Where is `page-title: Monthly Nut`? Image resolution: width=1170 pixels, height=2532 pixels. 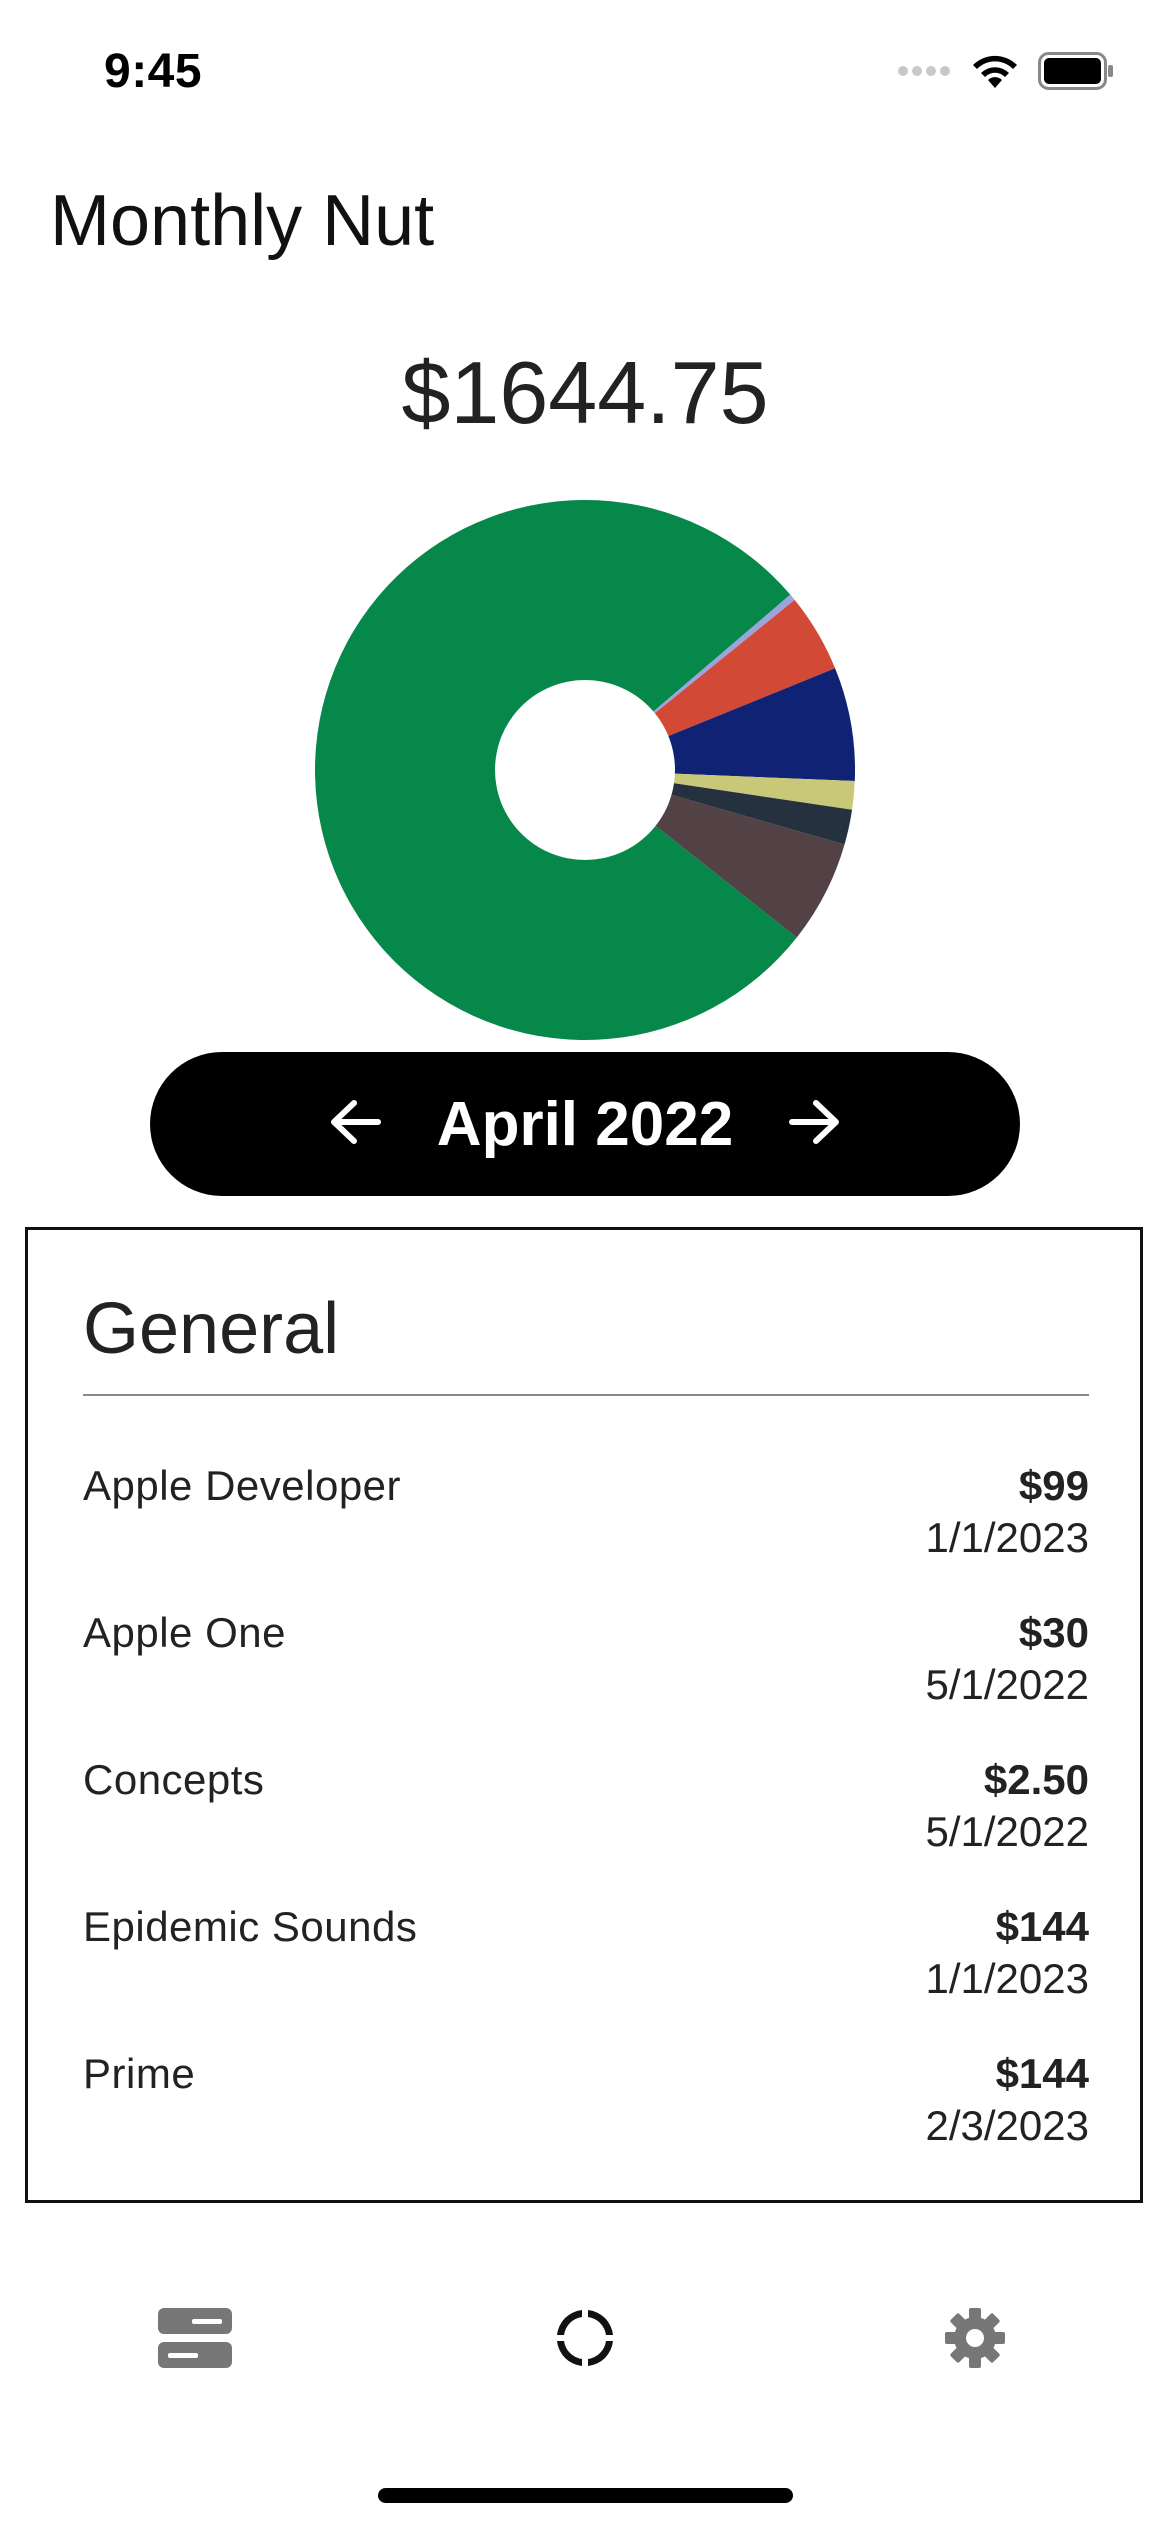
page-title: Monthly Nut is located at coordinates (242, 221).